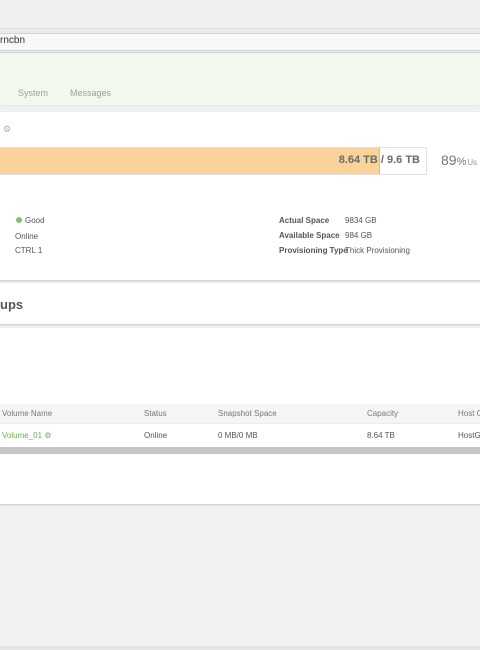 The height and width of the screenshot is (650, 480). Describe the element at coordinates (472, 162) in the screenshot. I see `capacity-used-suffix: Us` at that location.